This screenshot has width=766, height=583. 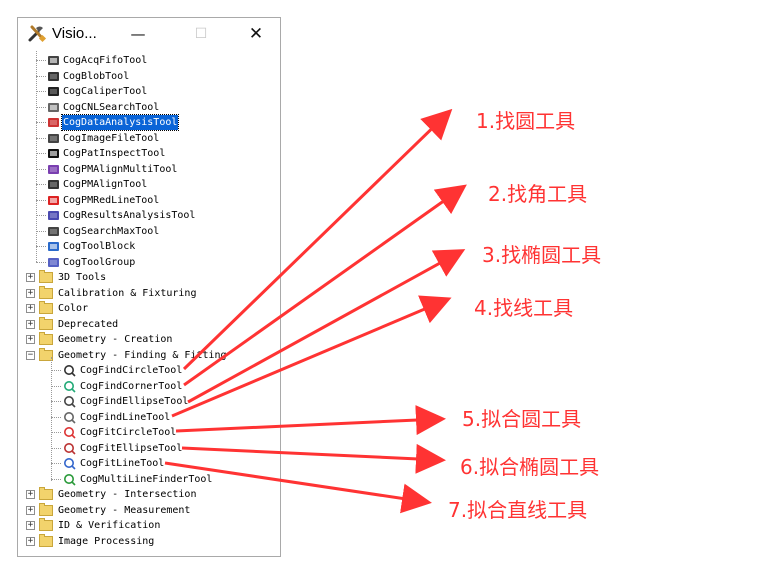 What do you see at coordinates (131, 448) in the screenshot?
I see `tree-item-label: CogFitEllipseTool` at bounding box center [131, 448].